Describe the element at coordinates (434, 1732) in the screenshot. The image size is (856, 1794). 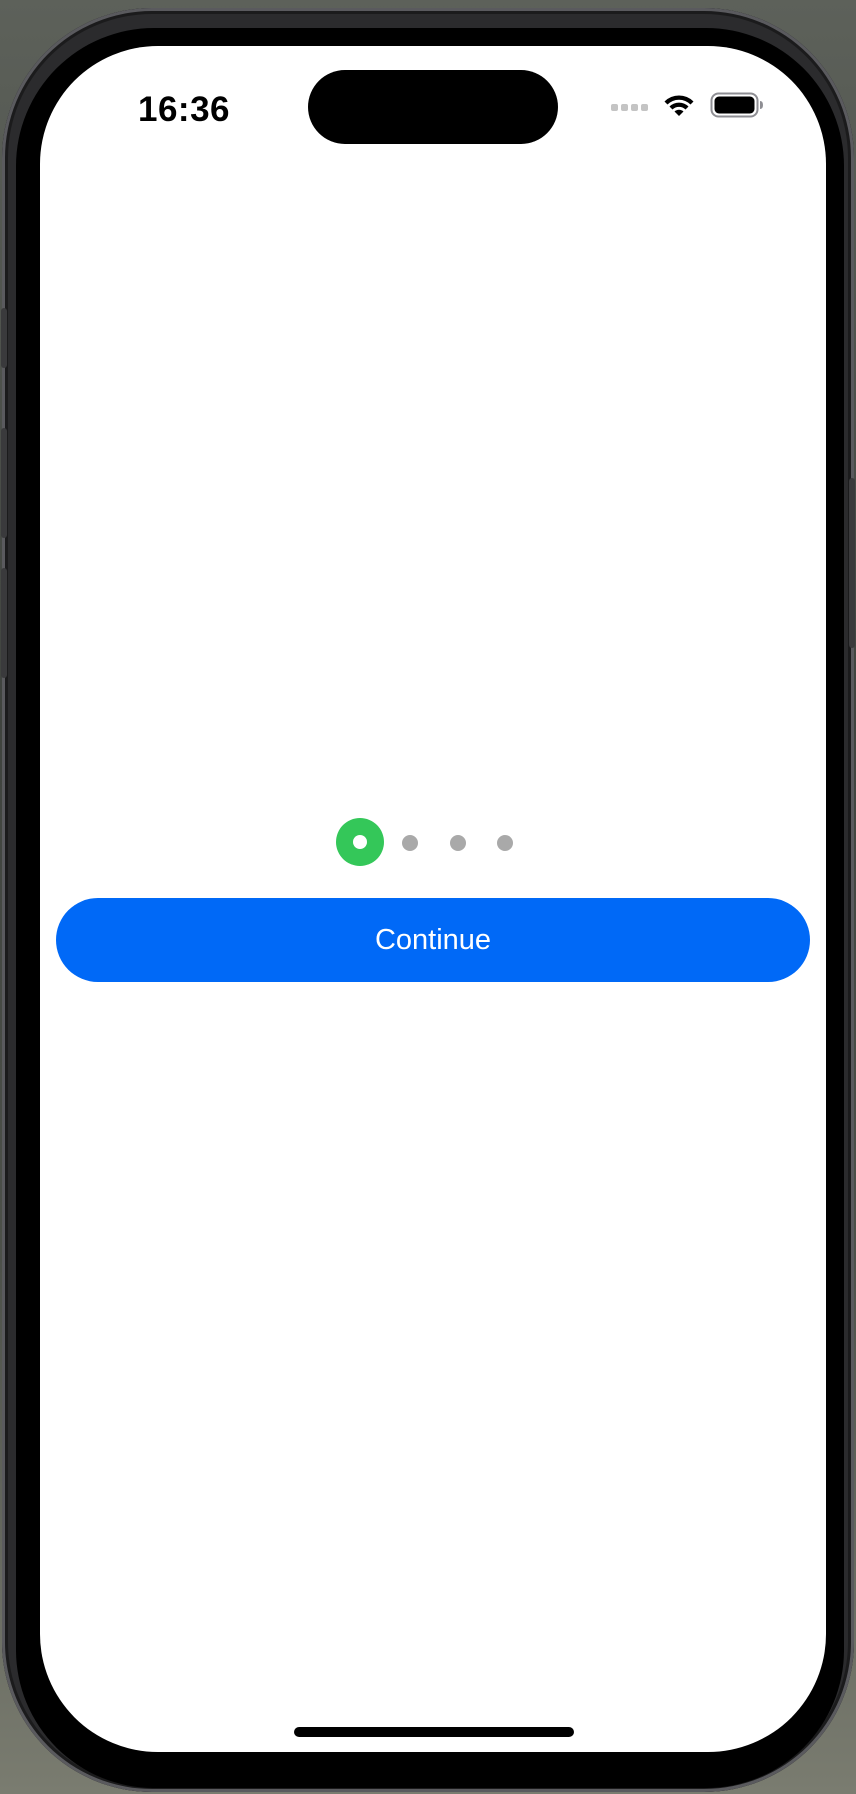
I see `home-indicator` at that location.